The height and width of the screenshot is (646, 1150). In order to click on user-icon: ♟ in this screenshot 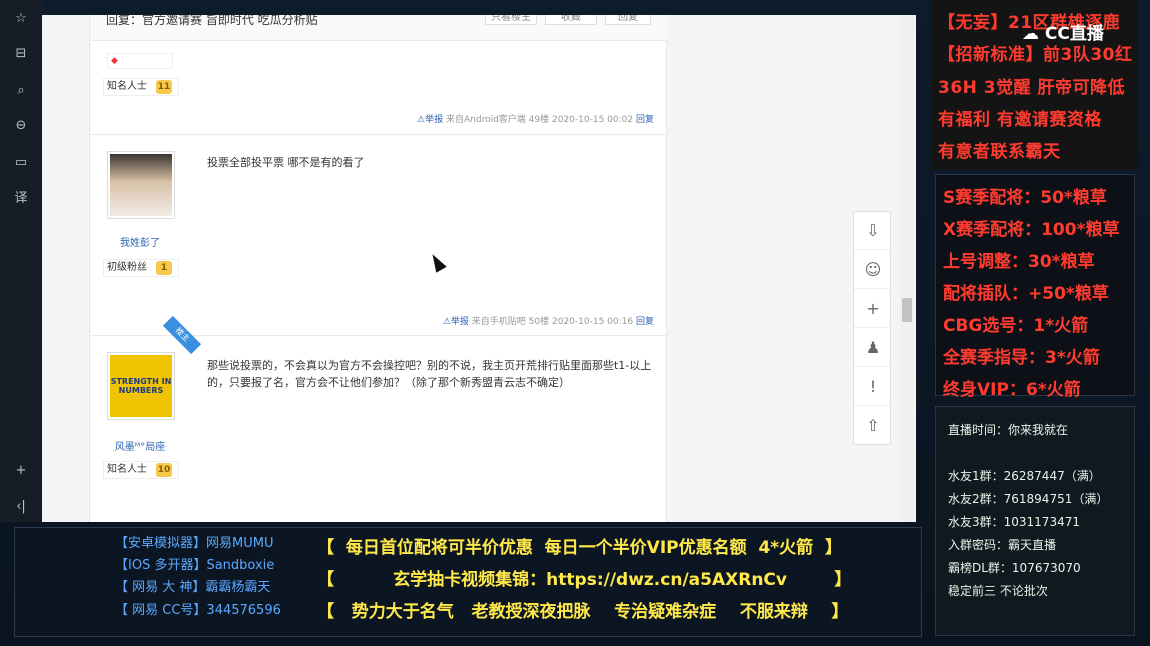, I will do `click(873, 348)`.